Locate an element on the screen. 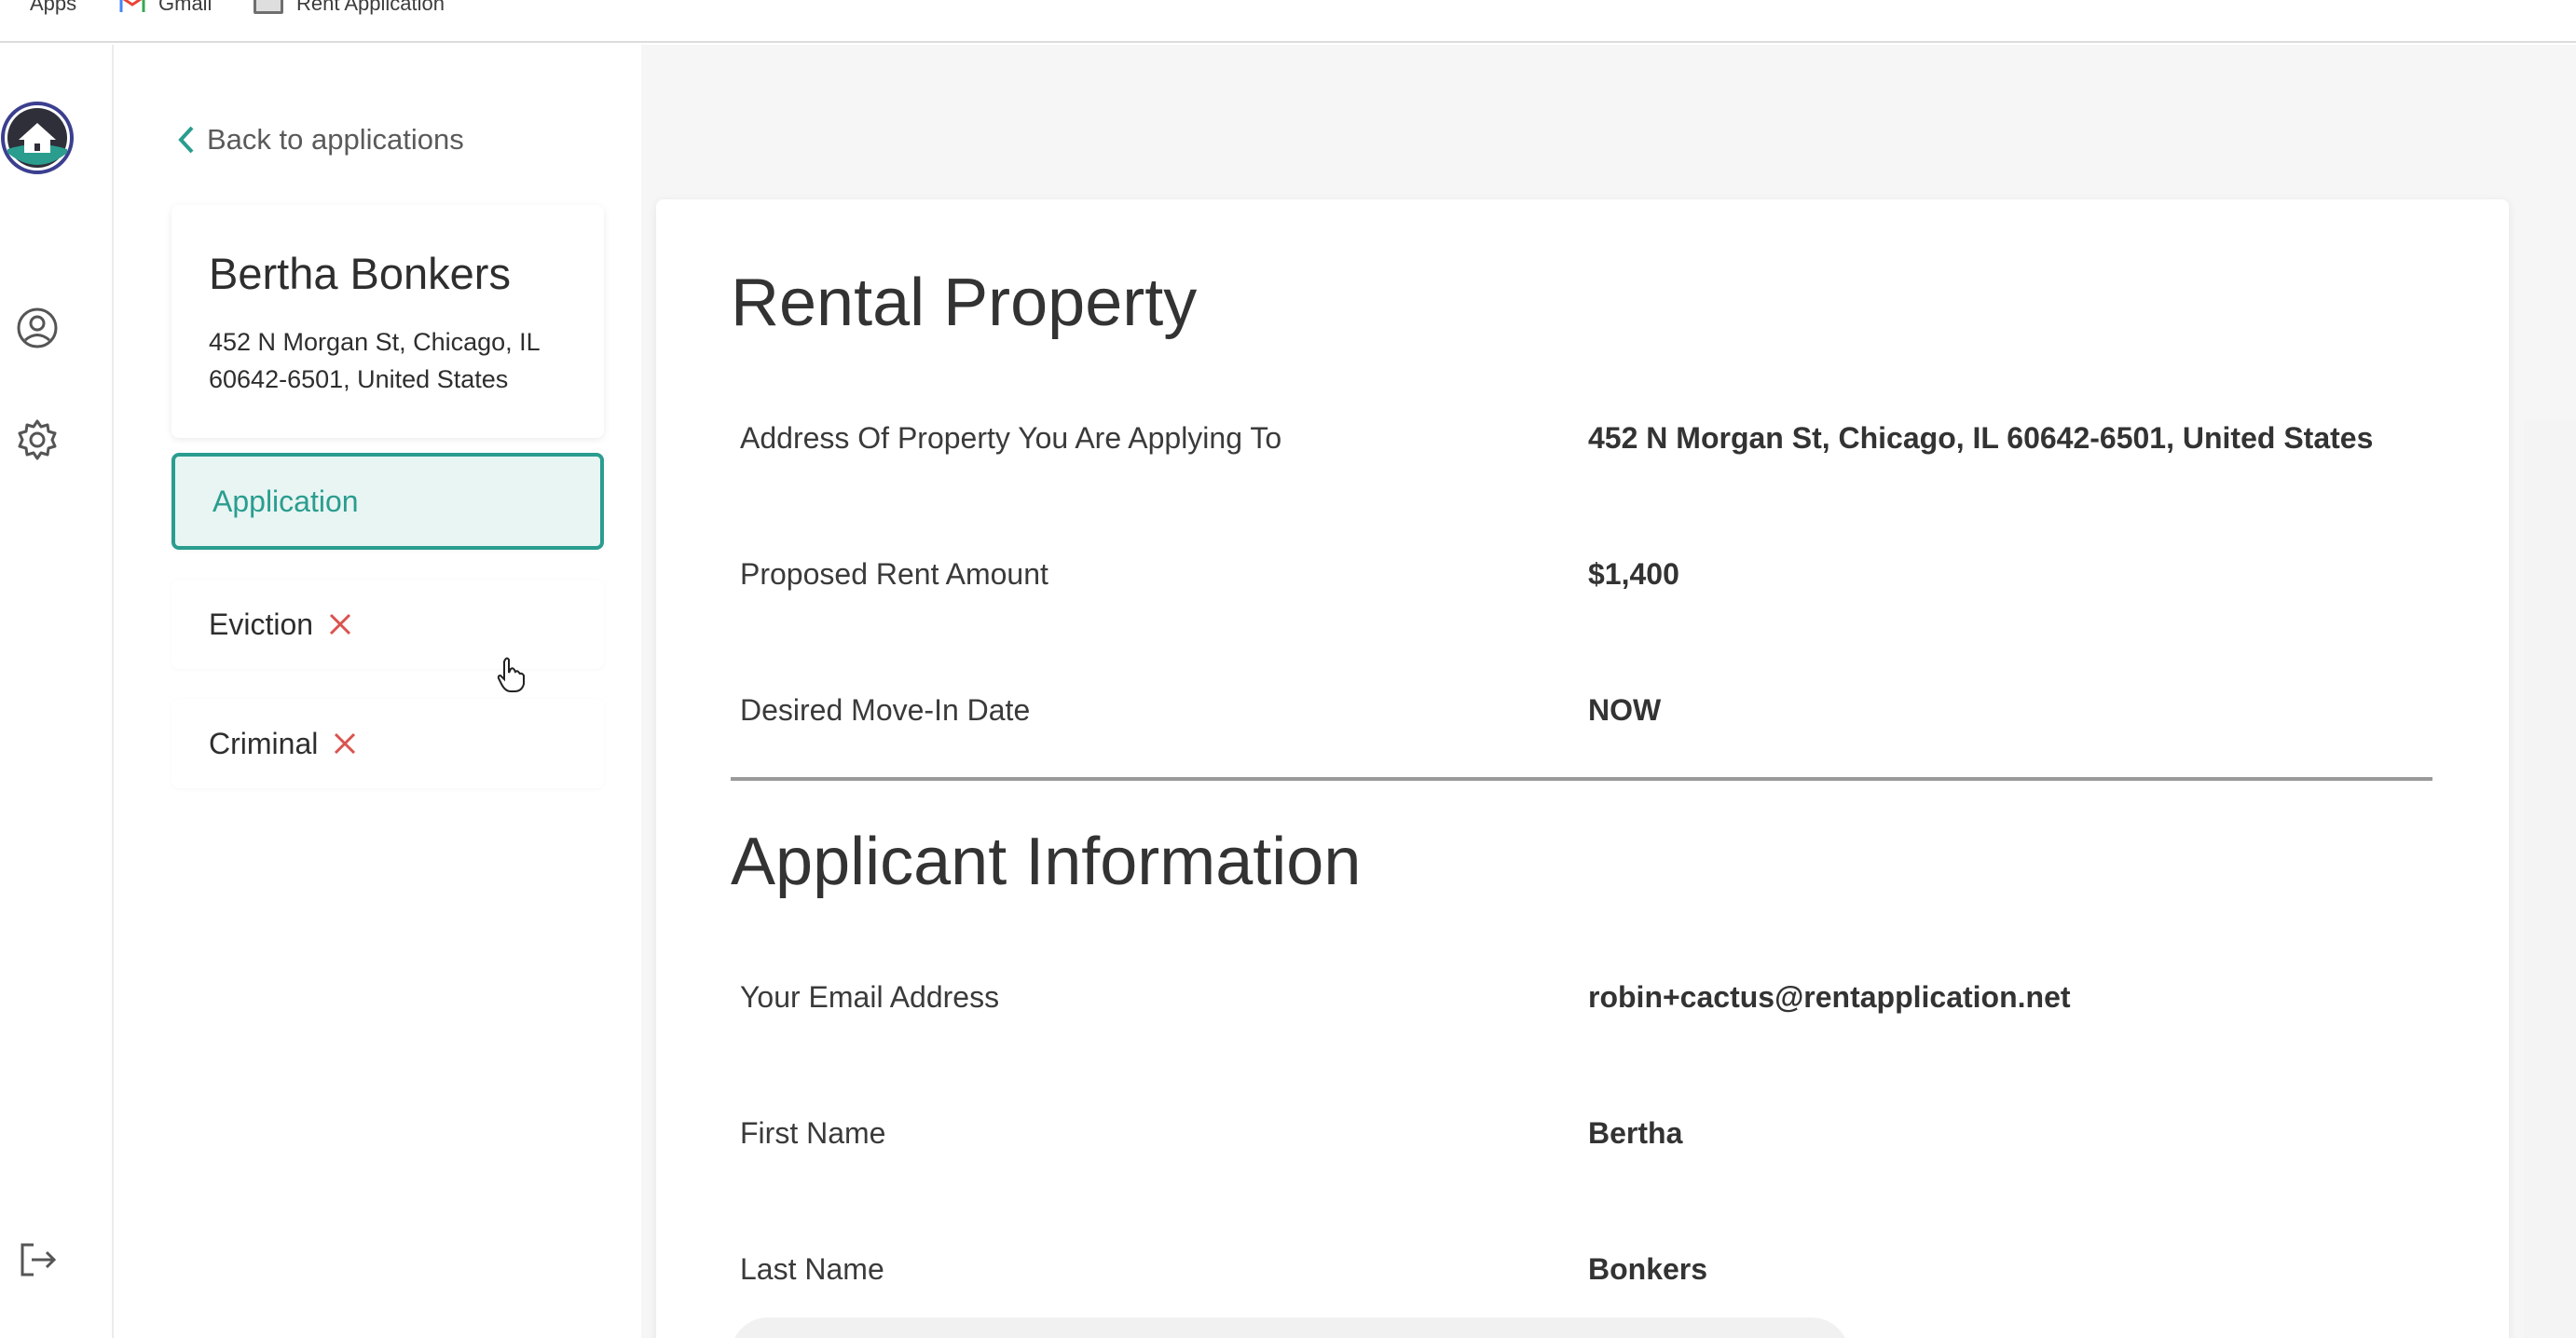  bookmark-apps: Apps is located at coordinates (38, 7).